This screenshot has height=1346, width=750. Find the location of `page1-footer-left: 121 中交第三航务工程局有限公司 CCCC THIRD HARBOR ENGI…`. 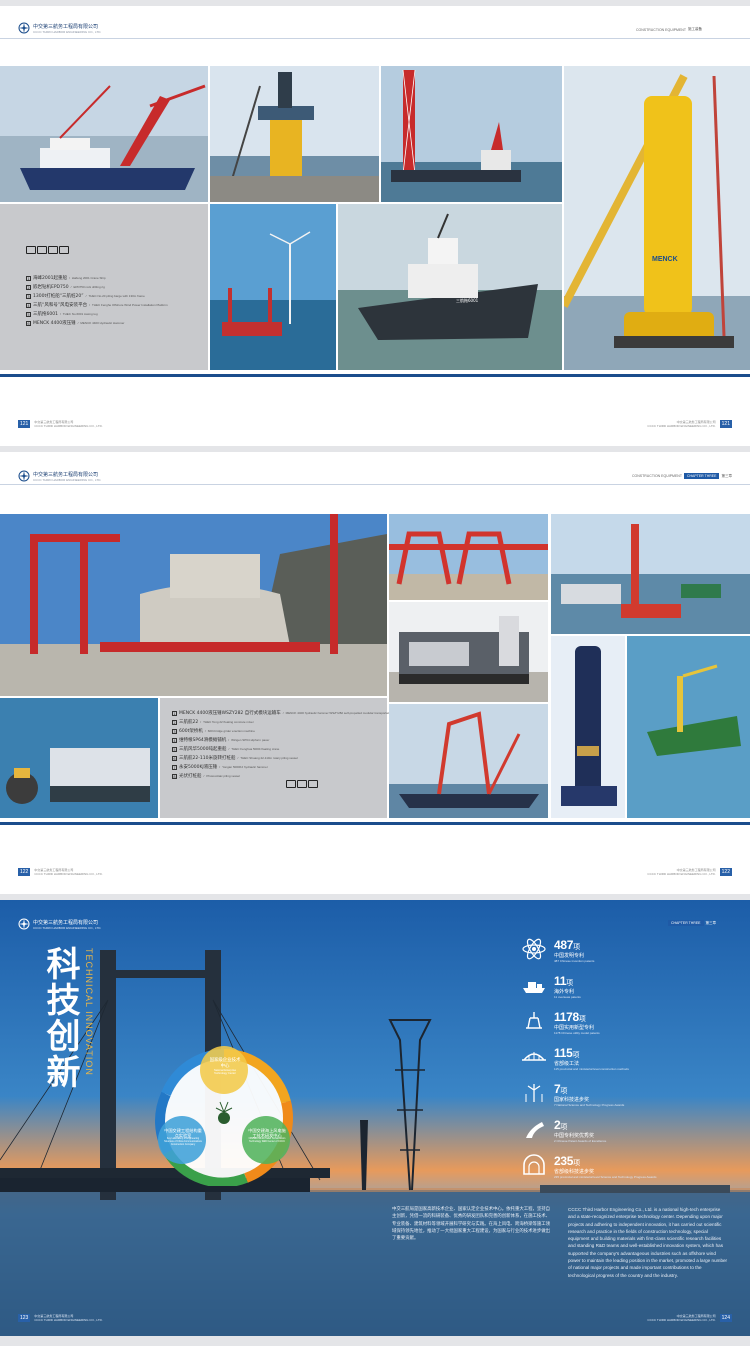

page1-footer-left: 121 中交第三航务工程局有限公司 CCCC THIRD HARBOR ENGI… is located at coordinates (60, 424).